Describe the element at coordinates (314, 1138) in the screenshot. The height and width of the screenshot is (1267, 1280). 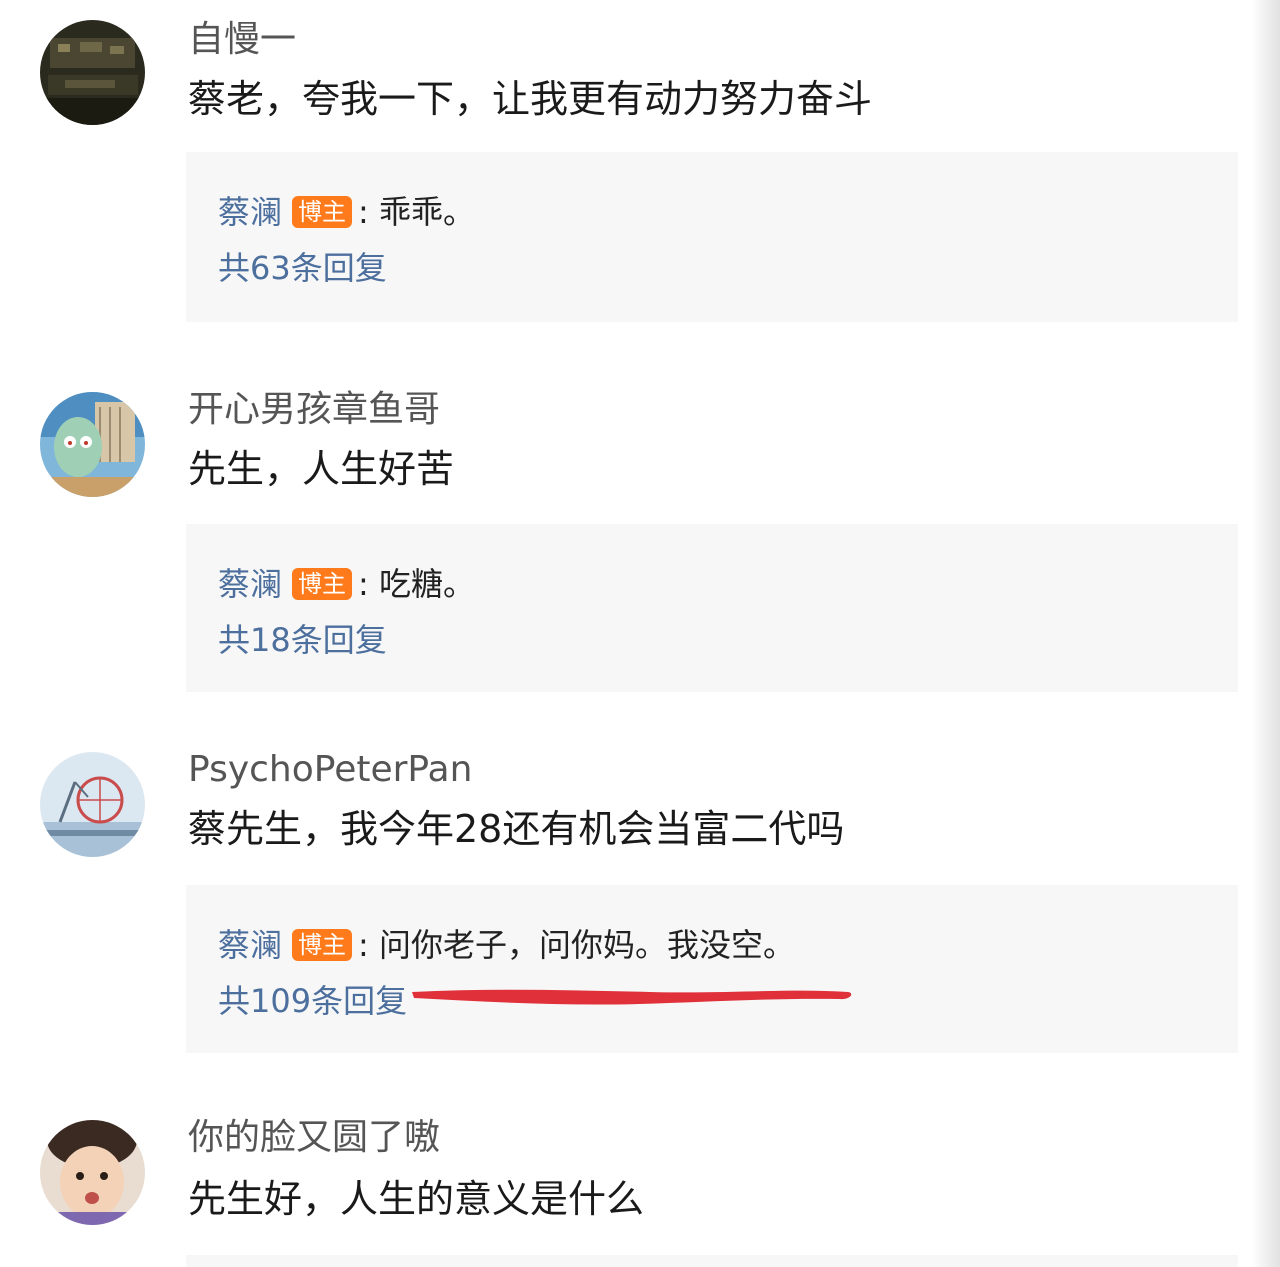
I see `comment-username: 你的脸又圆了嗷` at that location.